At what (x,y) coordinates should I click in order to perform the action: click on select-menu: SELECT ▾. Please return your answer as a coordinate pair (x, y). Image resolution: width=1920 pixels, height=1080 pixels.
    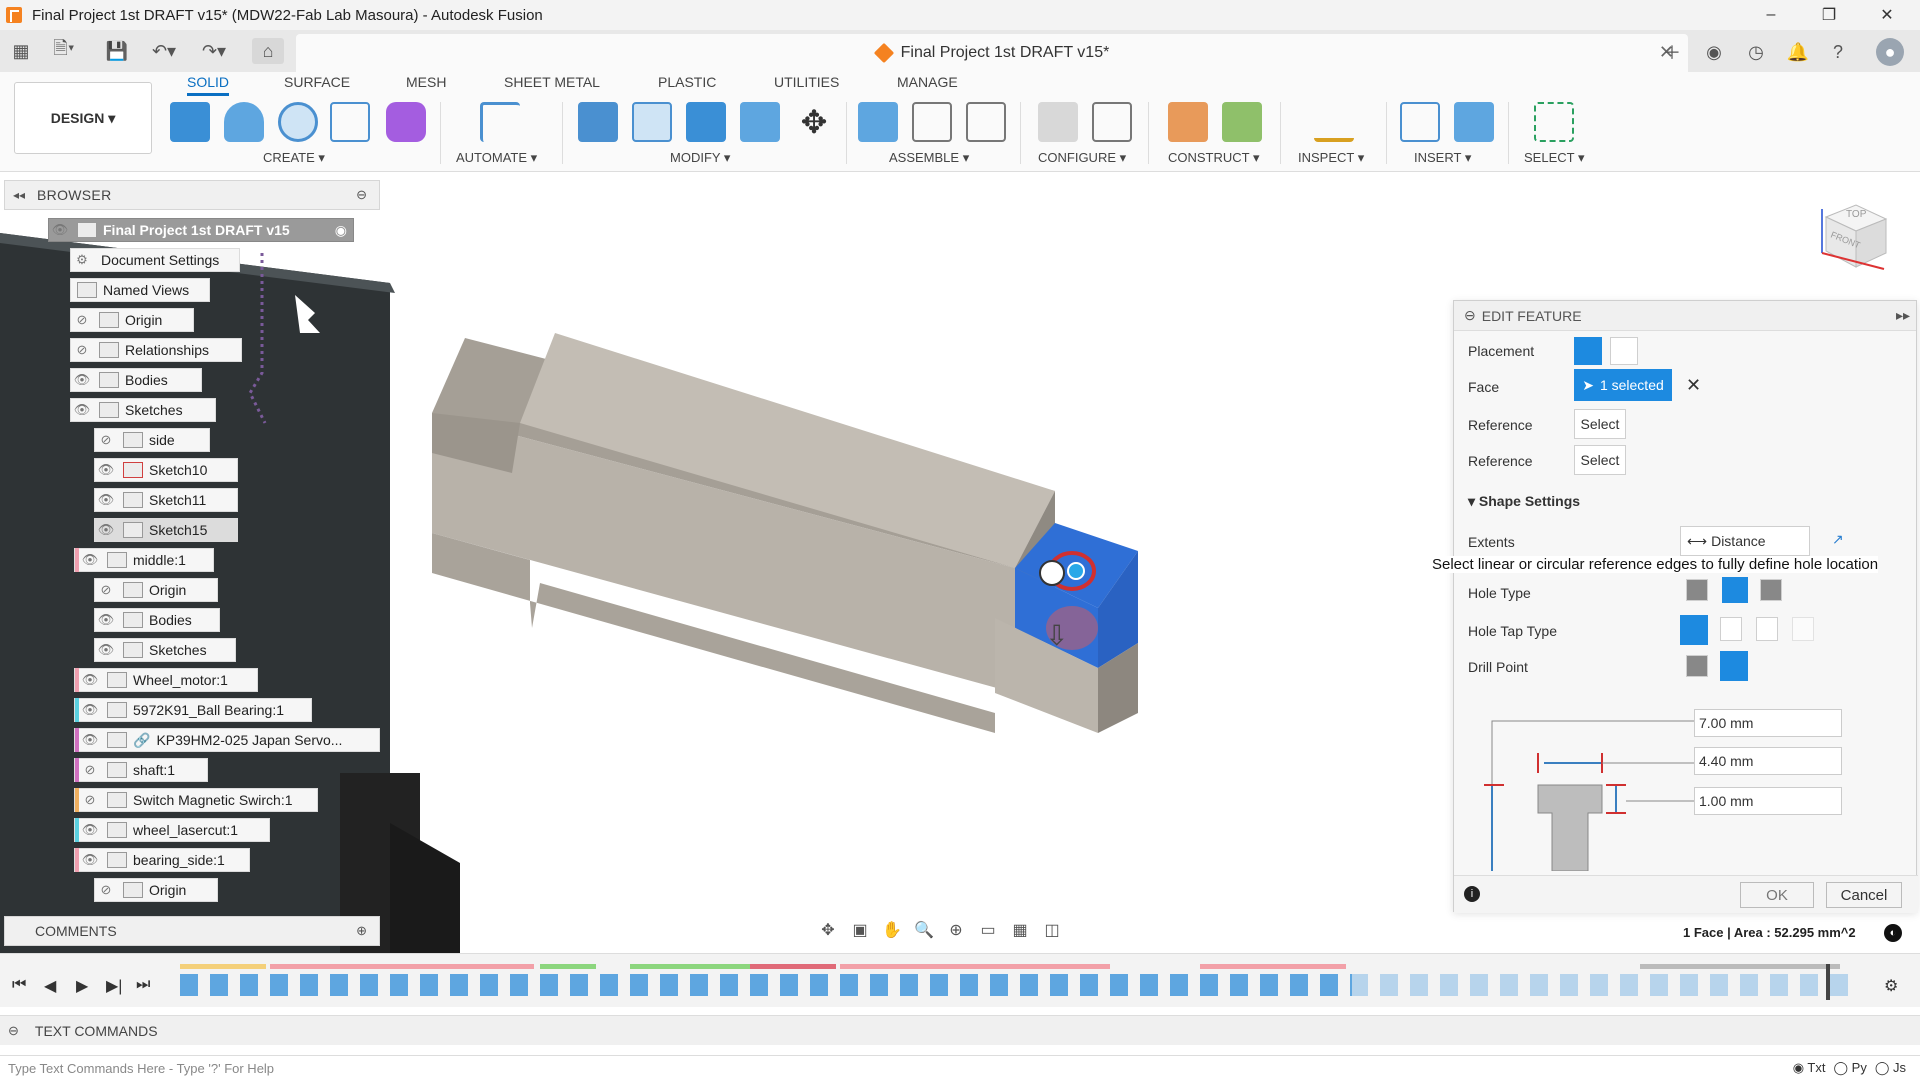
    Looking at the image, I should click on (1554, 158).